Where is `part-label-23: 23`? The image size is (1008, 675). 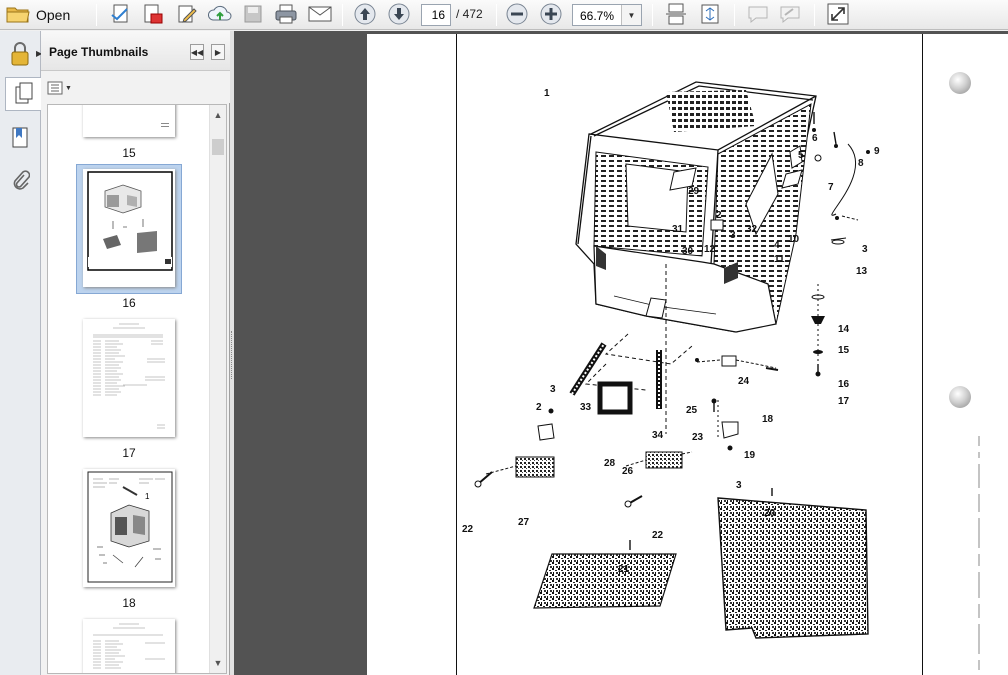
part-label-23: 23 is located at coordinates (698, 437).